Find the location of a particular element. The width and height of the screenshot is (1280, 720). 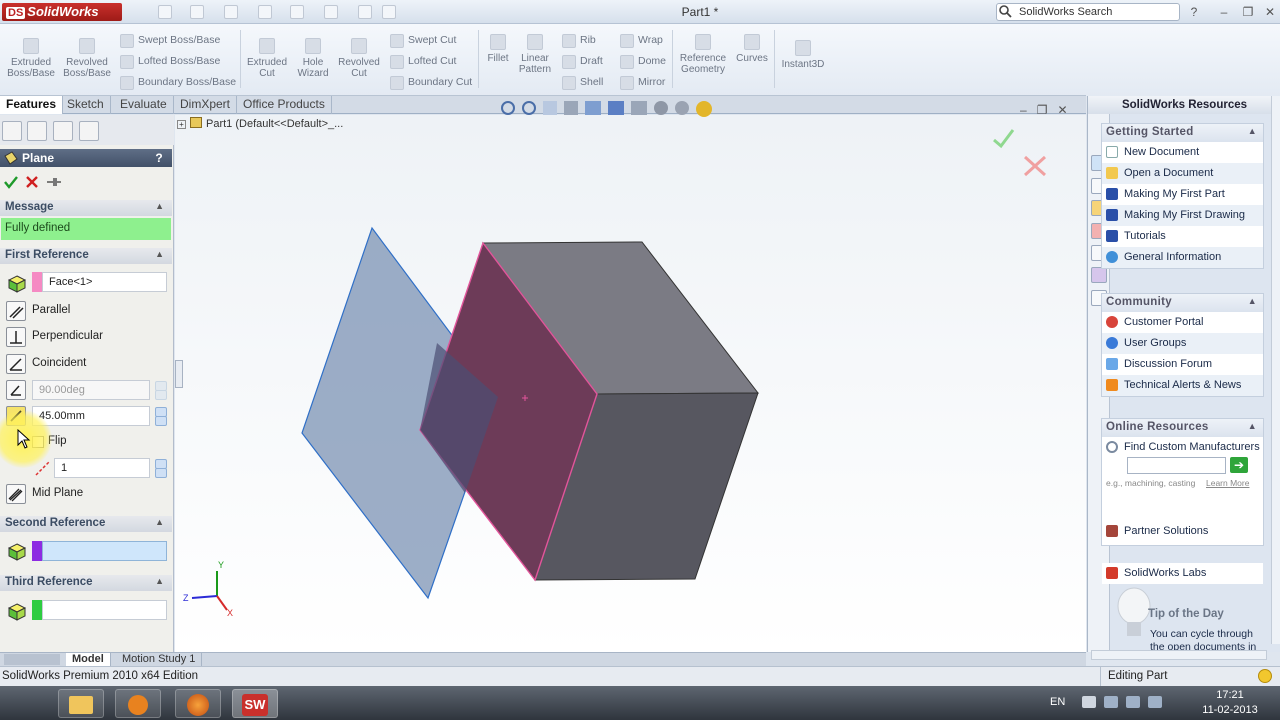

message-section-header: Message ▲ is located at coordinates (86, 208).